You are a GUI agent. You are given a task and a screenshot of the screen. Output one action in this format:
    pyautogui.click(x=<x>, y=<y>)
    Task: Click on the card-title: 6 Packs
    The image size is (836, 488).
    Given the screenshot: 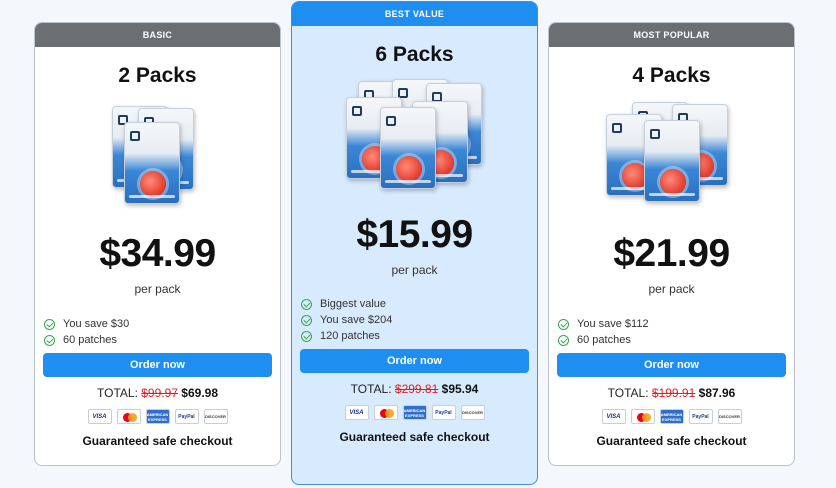 What is the action you would take?
    pyautogui.click(x=414, y=54)
    